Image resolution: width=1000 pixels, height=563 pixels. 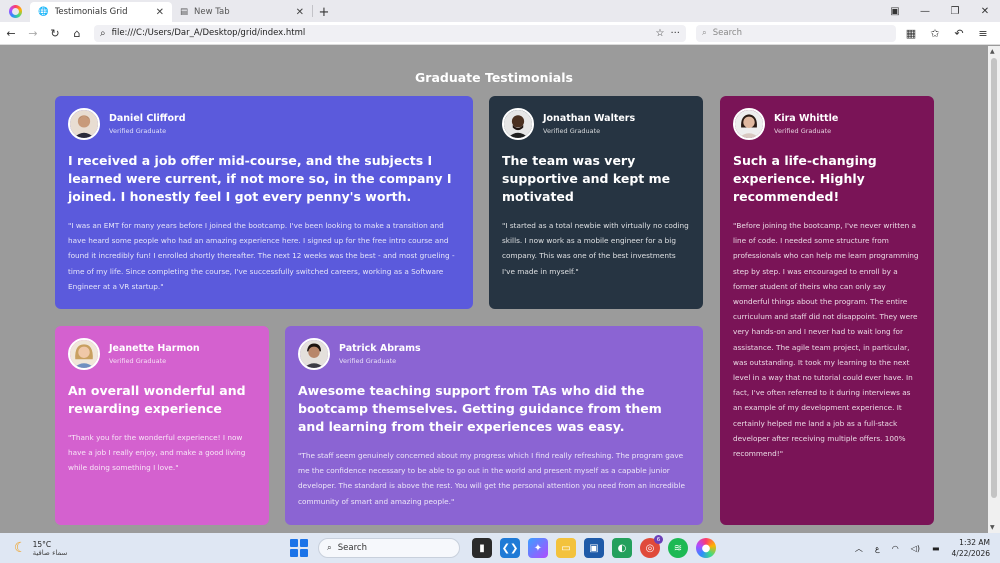 I want to click on wifi-icon: ◠, so click(x=895, y=548).